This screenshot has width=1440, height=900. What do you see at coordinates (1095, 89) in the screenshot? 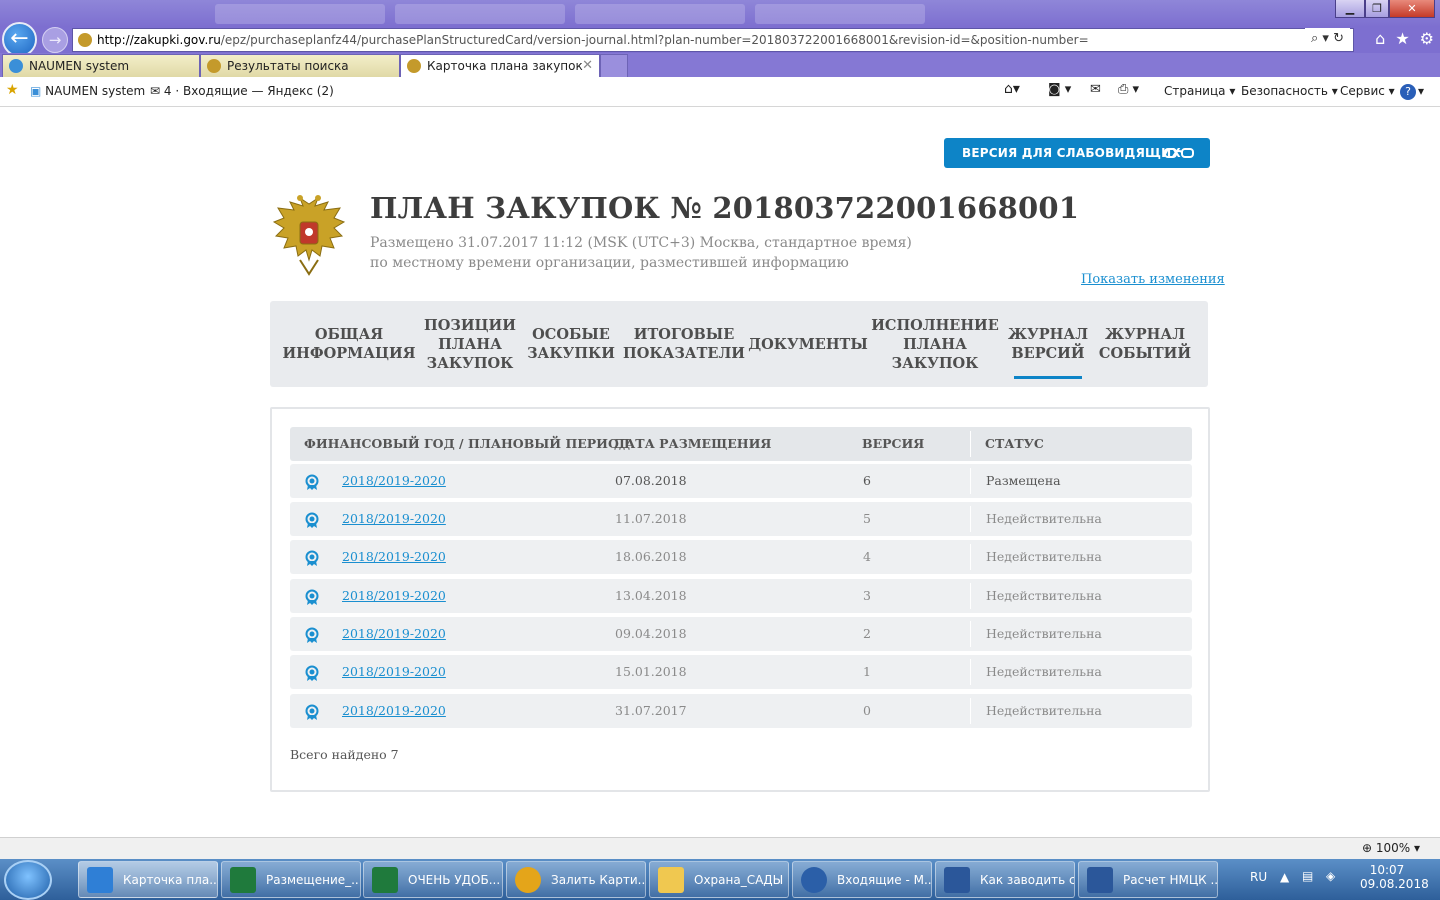
I see `read-mail-icon: ✉` at bounding box center [1095, 89].